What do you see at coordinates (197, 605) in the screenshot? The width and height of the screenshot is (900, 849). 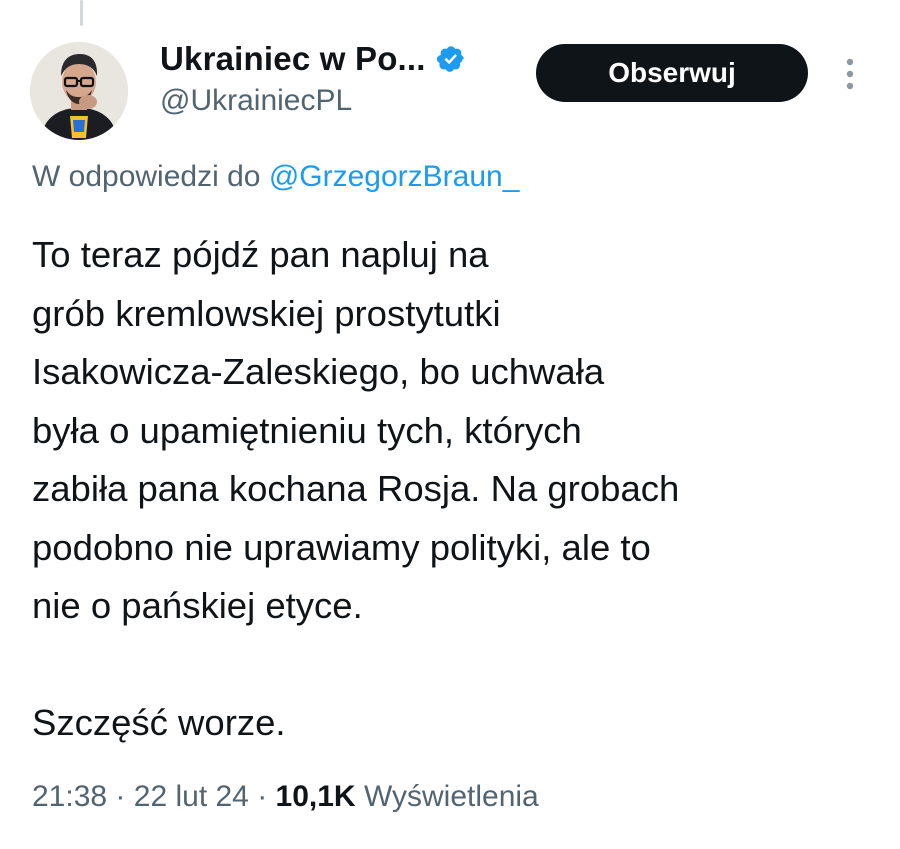 I see `tweet-line: nie o pańskiej etyce.` at bounding box center [197, 605].